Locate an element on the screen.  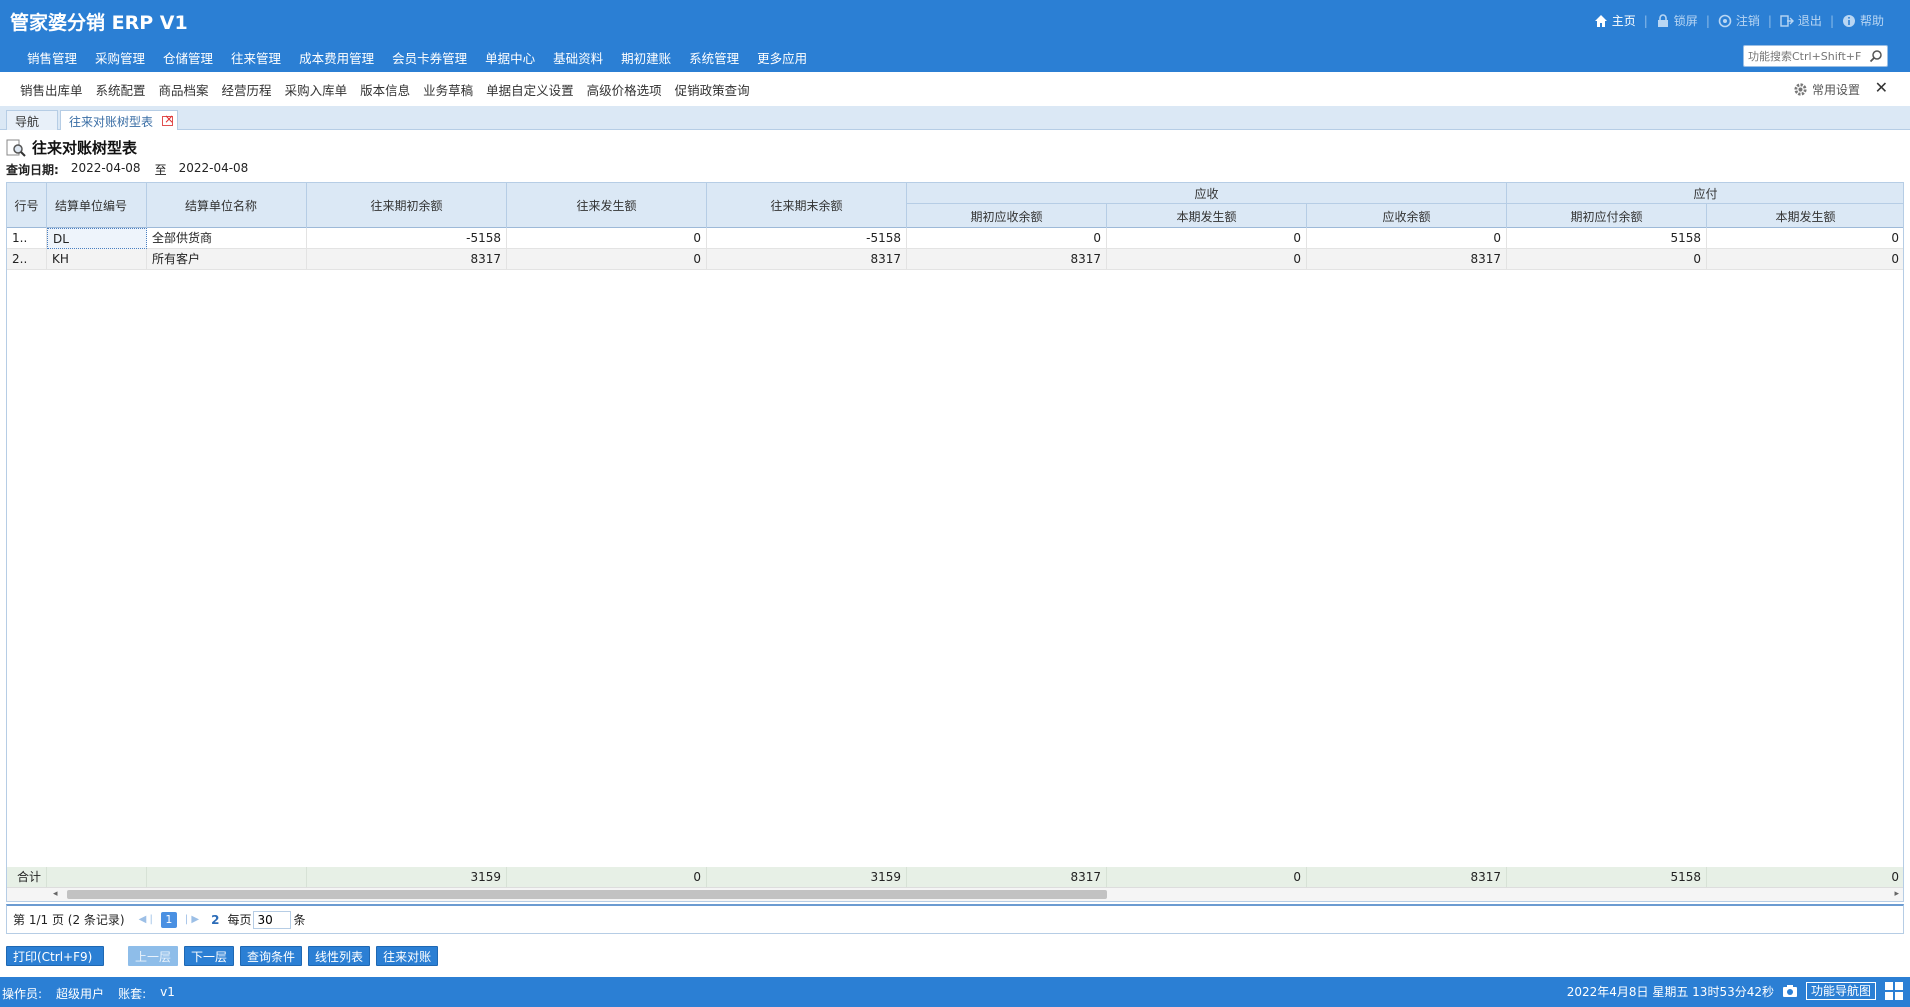
grid-icon is located at coordinates (1894, 991).